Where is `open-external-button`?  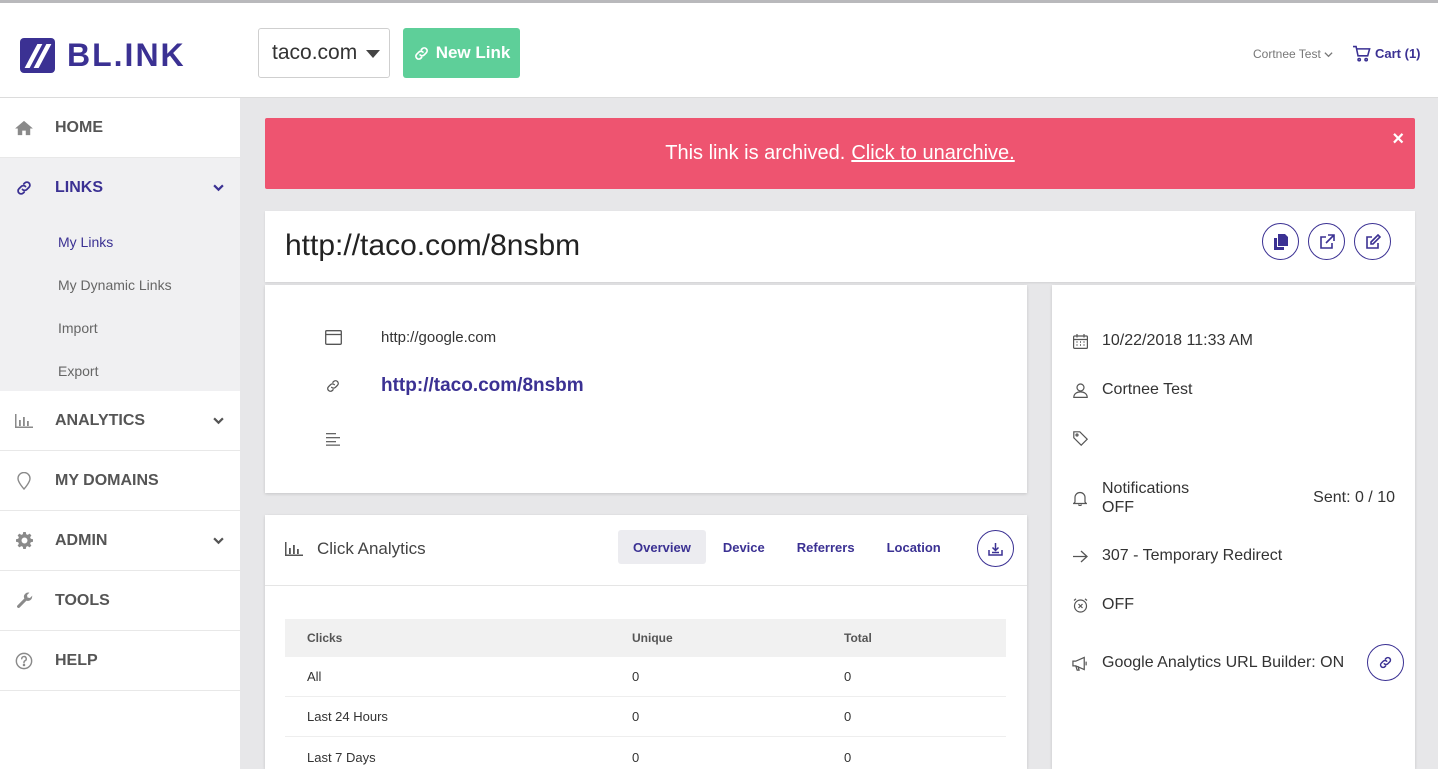 open-external-button is located at coordinates (1326, 241).